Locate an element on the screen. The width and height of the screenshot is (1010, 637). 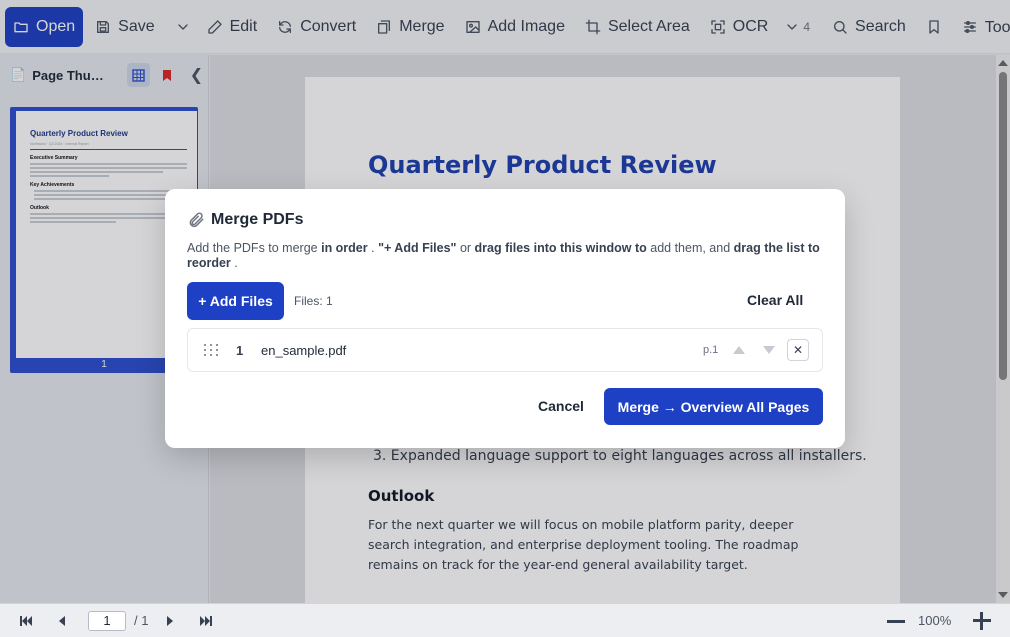
cancel-button: Cancel is located at coordinates (561, 406).